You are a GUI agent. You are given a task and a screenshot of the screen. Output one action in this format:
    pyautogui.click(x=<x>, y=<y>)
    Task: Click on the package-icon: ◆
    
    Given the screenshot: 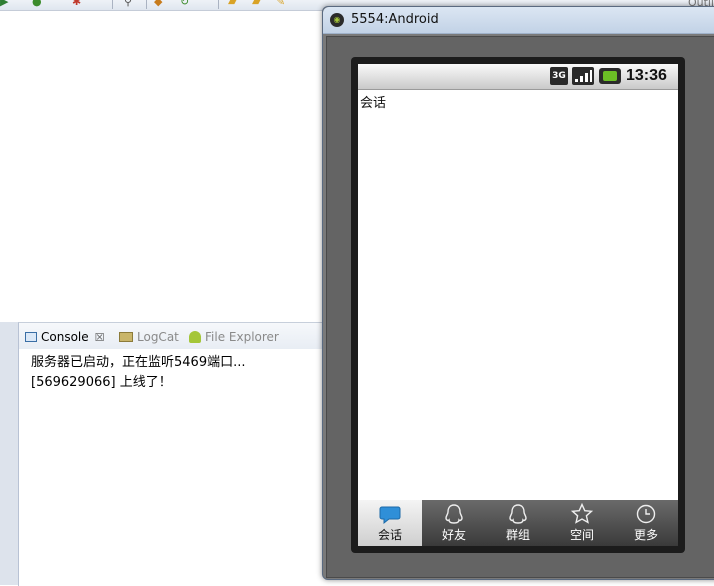 What is the action you would take?
    pyautogui.click(x=158, y=4)
    